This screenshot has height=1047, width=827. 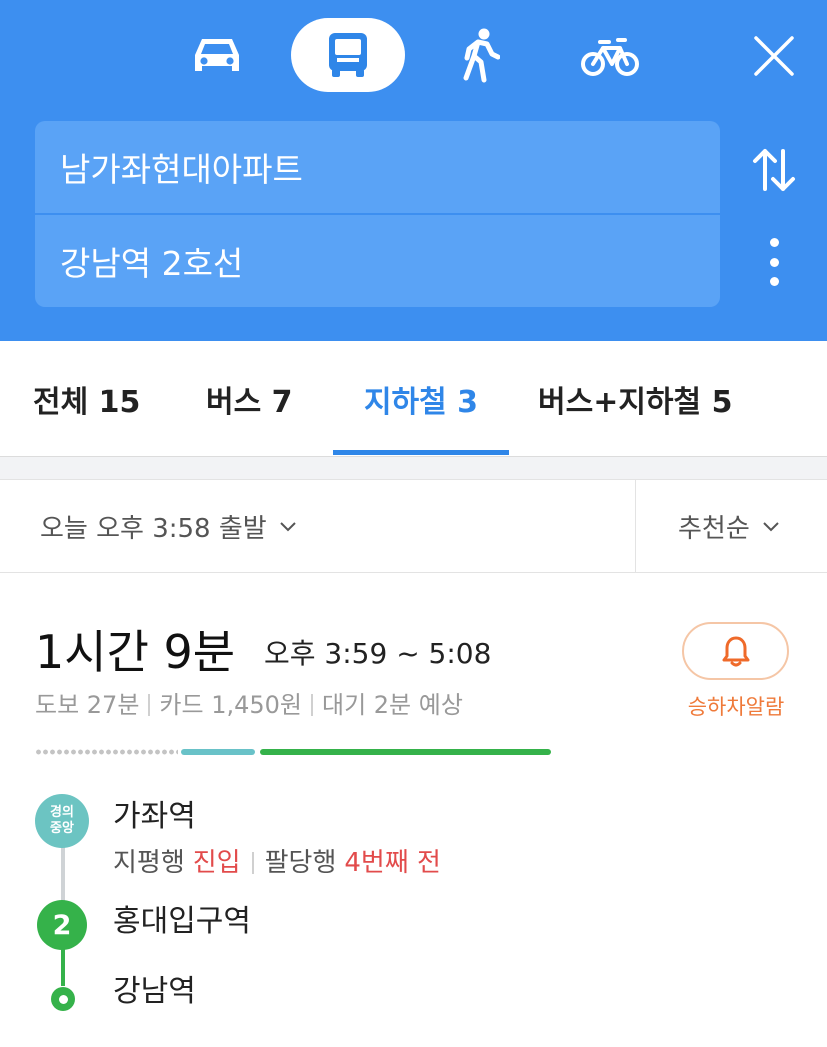 I want to click on sort-order-selector: 추천순, so click(x=729, y=526).